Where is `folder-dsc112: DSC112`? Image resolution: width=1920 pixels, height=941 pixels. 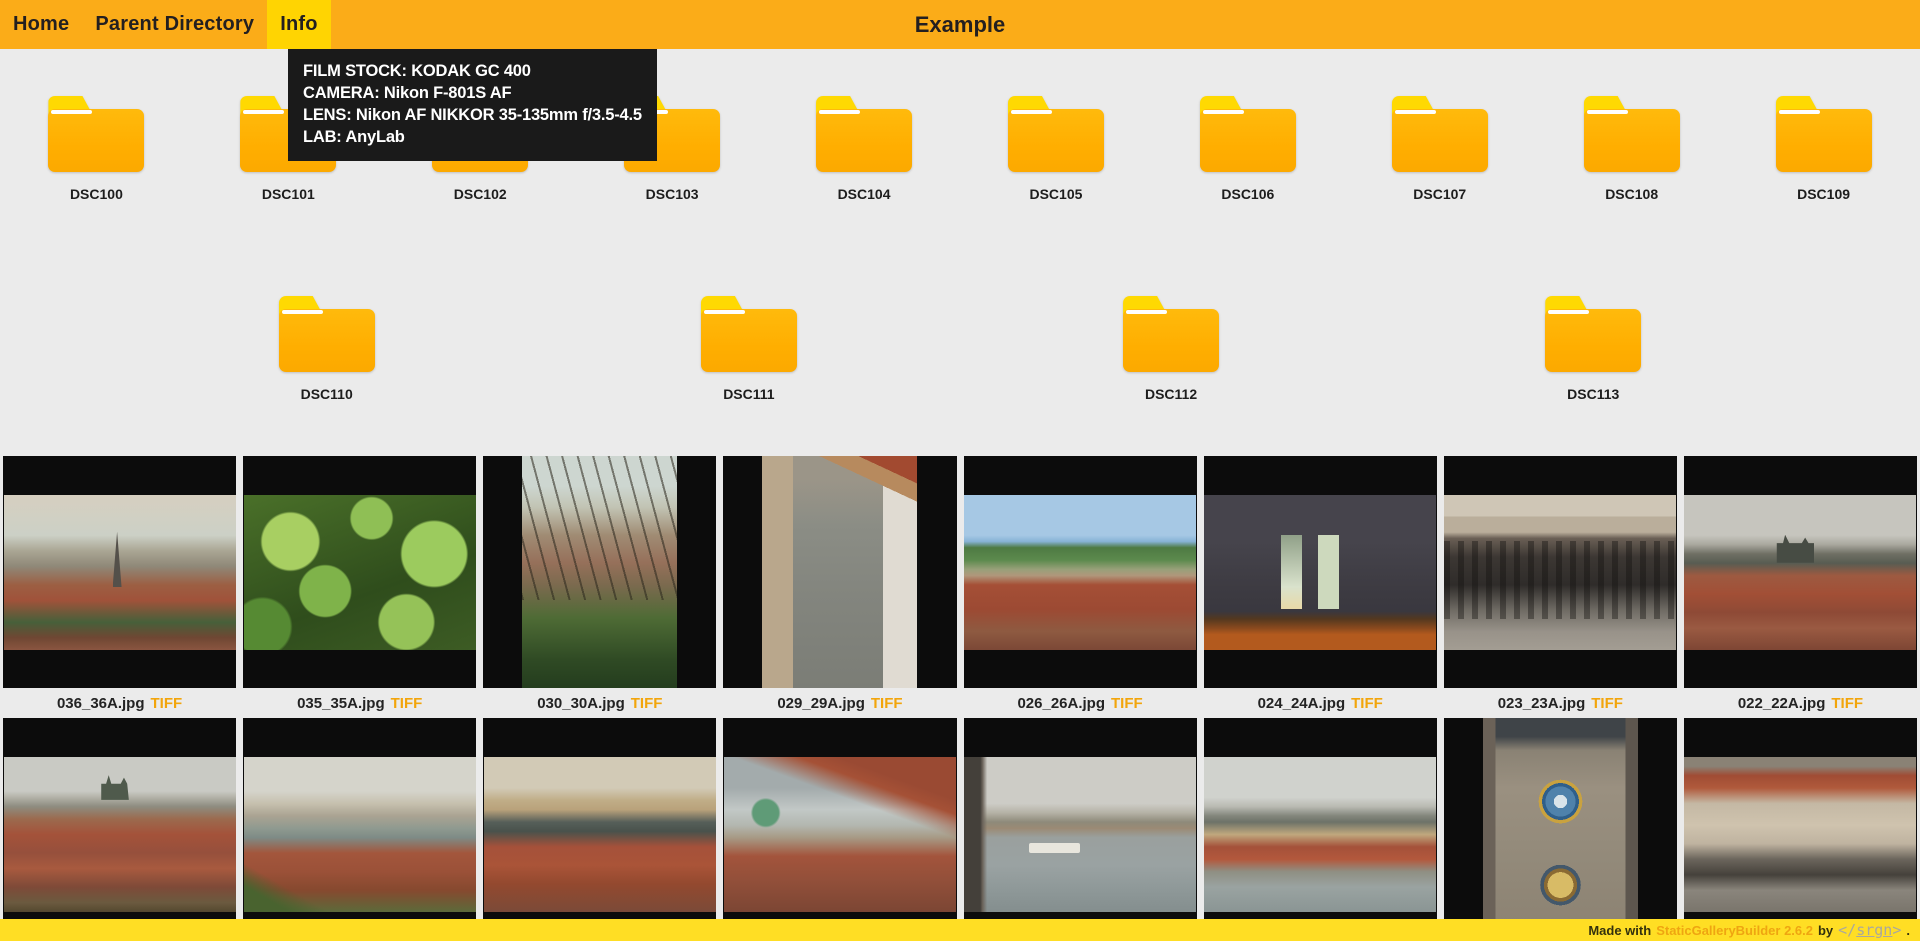
folder-dsc112: DSC112 is located at coordinates (1171, 349).